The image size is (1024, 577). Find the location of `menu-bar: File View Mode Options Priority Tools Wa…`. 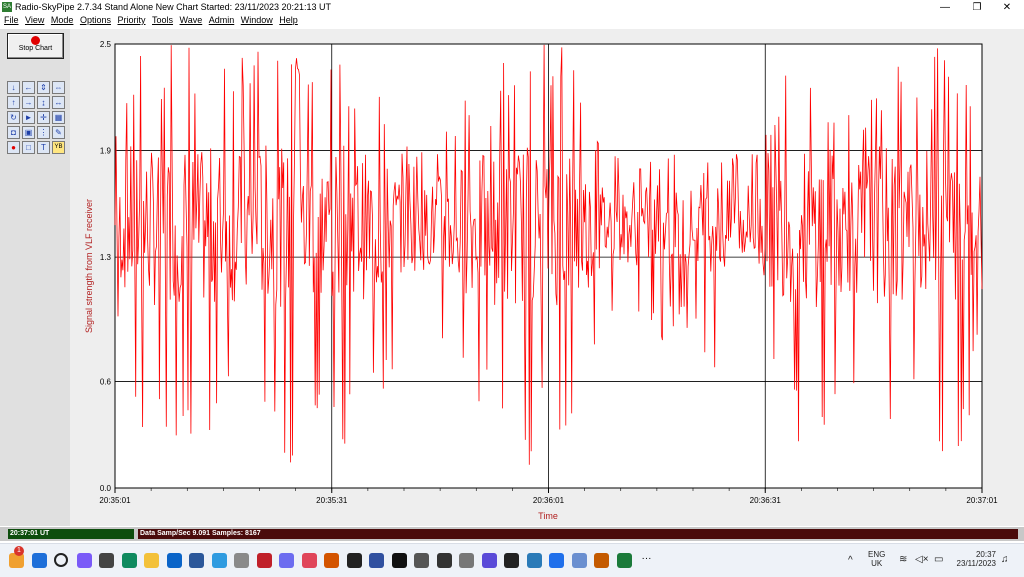

menu-bar: File View Mode Options Priority Tools Wa… is located at coordinates (512, 22).